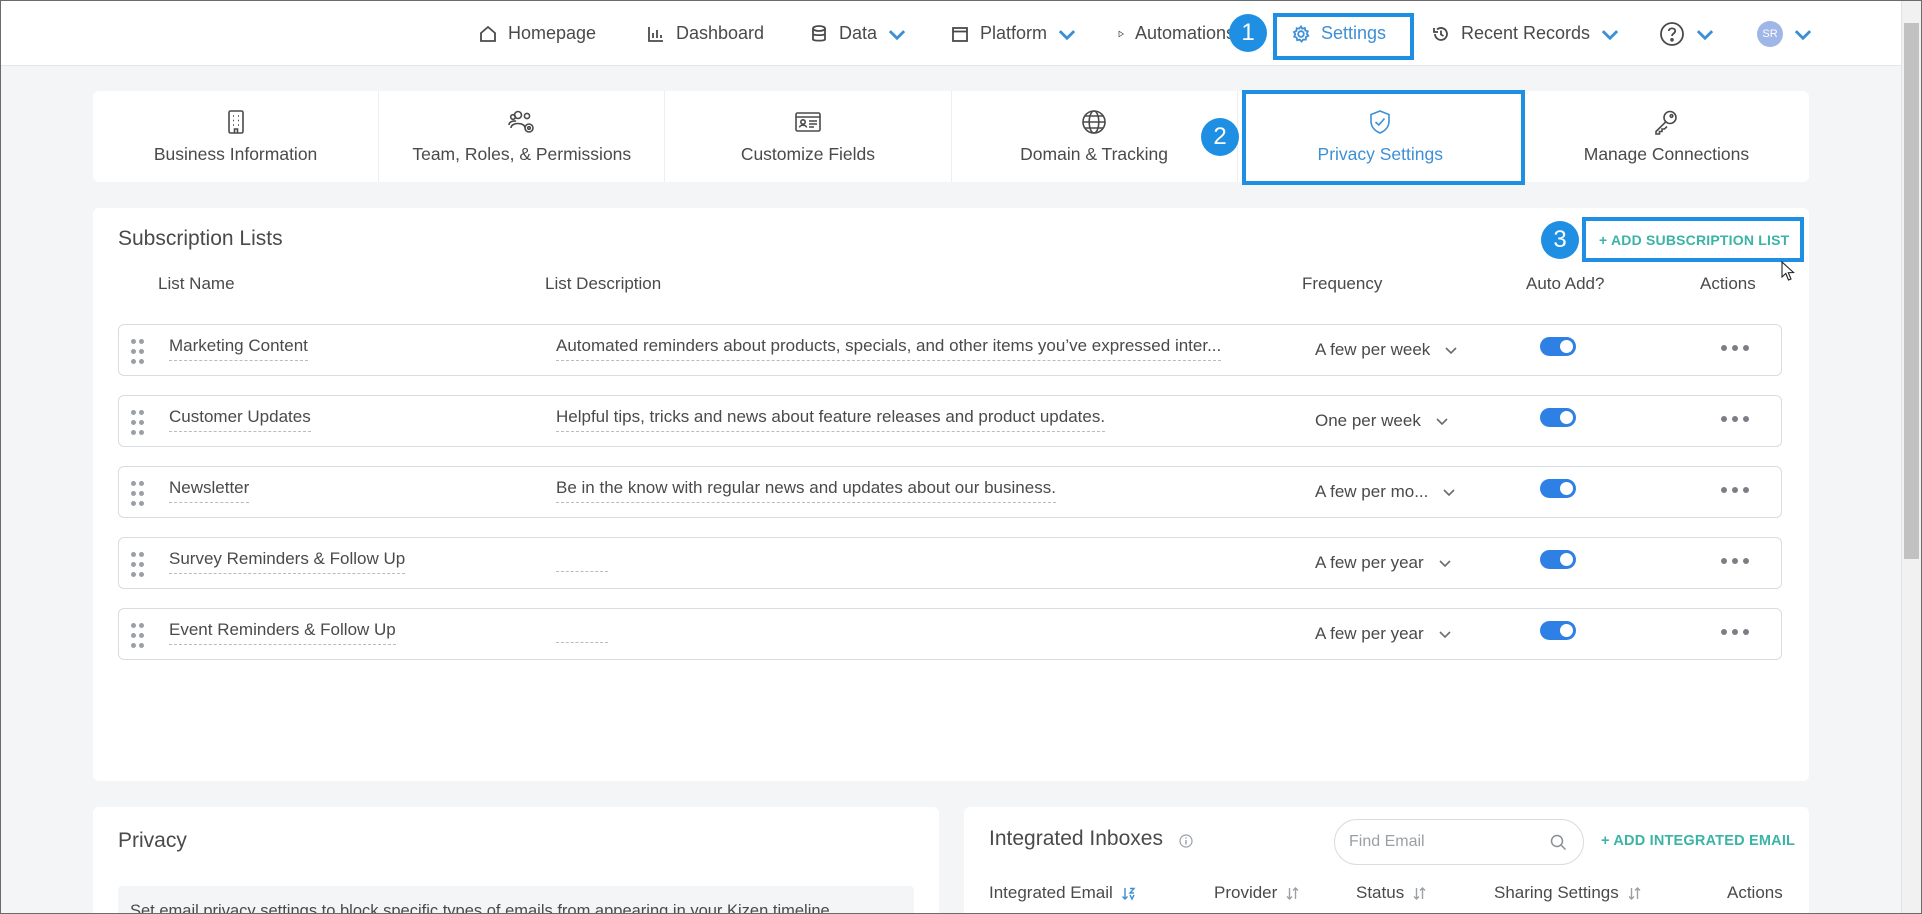 The width and height of the screenshot is (1922, 914). I want to click on nav-homepage: Homepage, so click(537, 33).